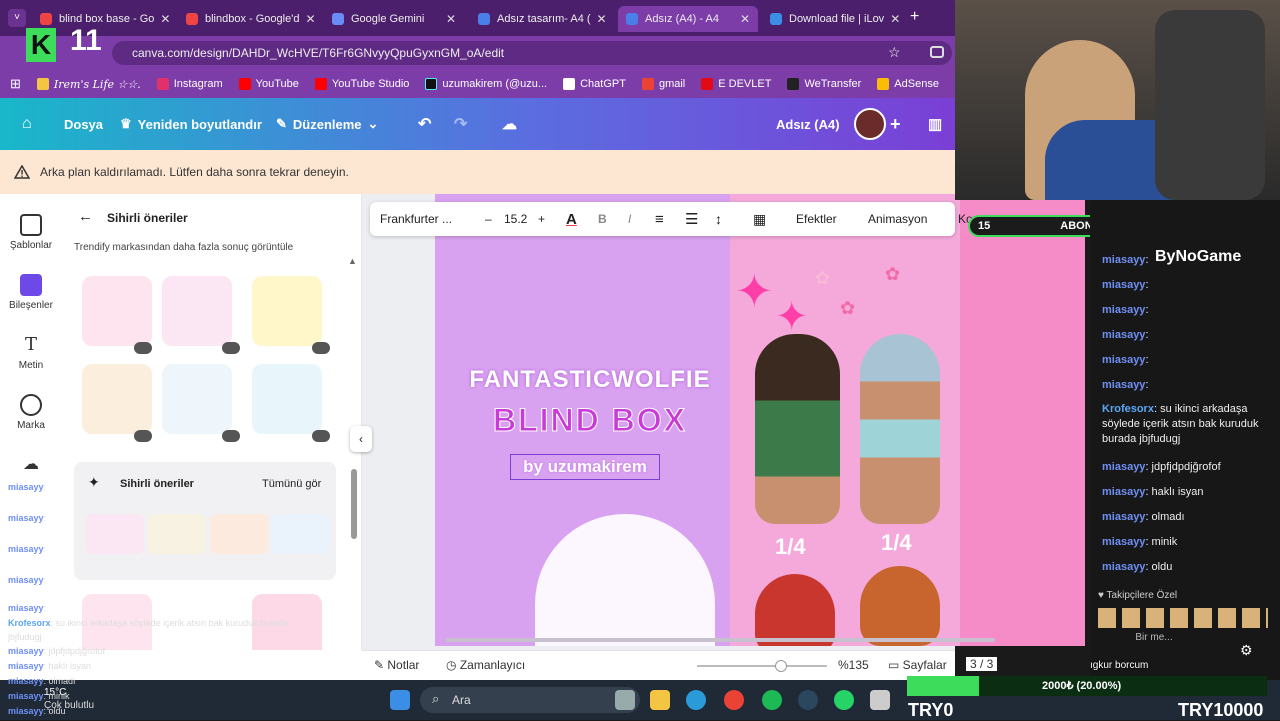 The height and width of the screenshot is (721, 1280). Describe the element at coordinates (914, 17) in the screenshot. I see `new-tab-icon: +` at that location.